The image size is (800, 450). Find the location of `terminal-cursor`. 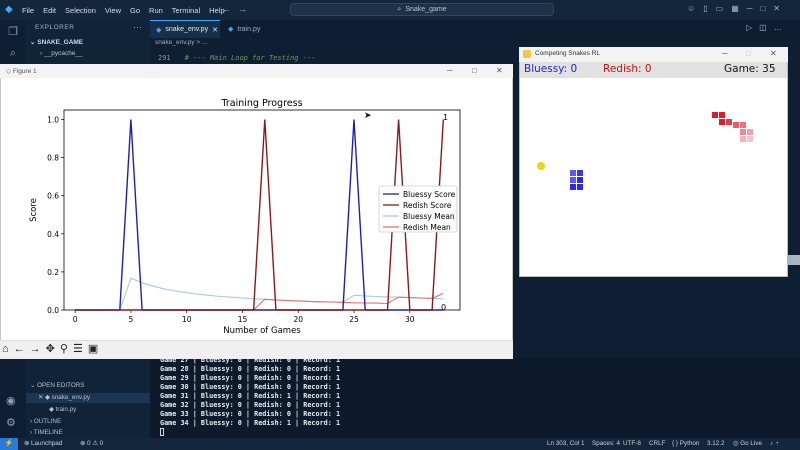

terminal-cursor is located at coordinates (162, 432).